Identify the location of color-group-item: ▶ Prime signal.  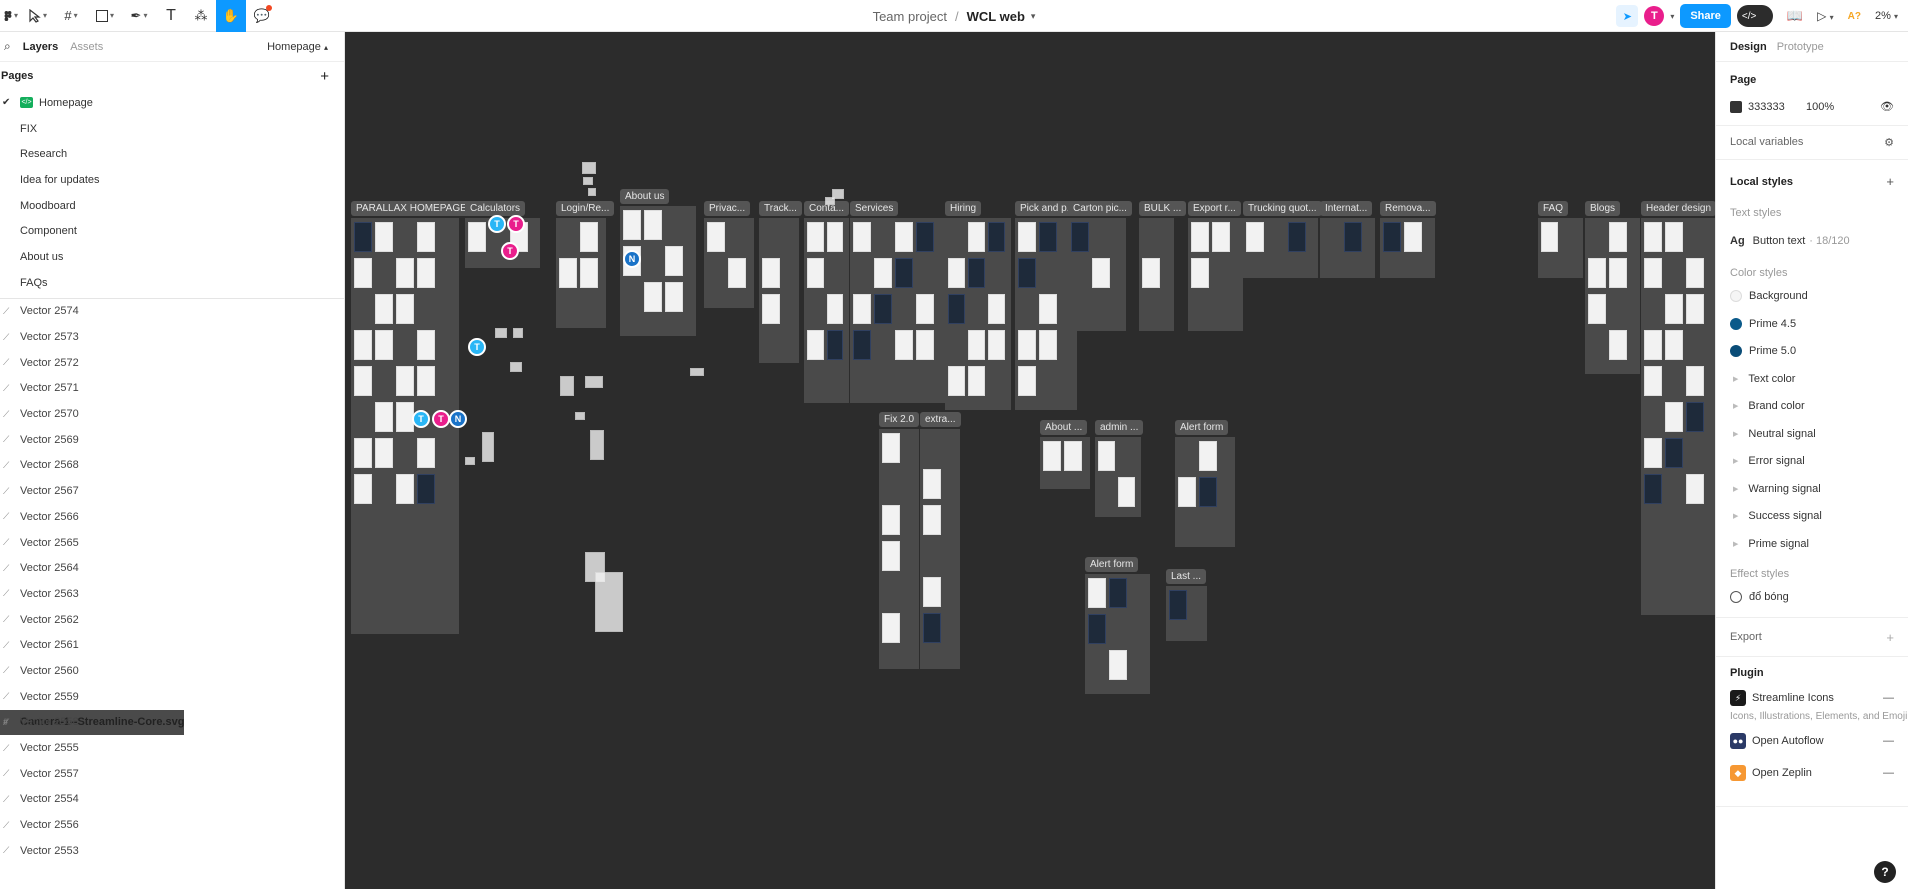
(1812, 544).